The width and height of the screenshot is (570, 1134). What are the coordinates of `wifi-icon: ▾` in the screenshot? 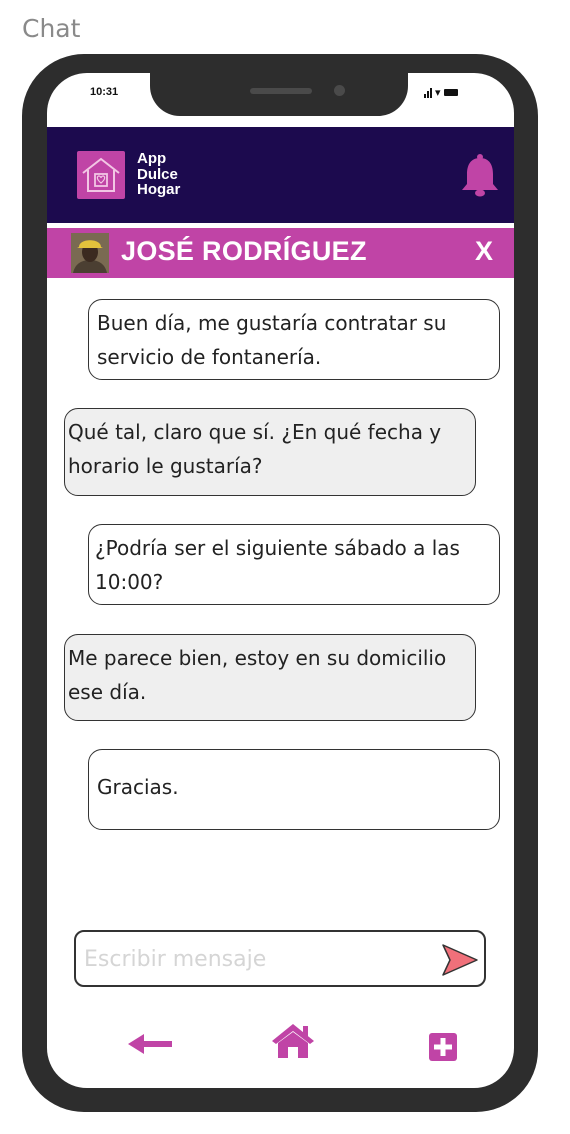 It's located at (438, 92).